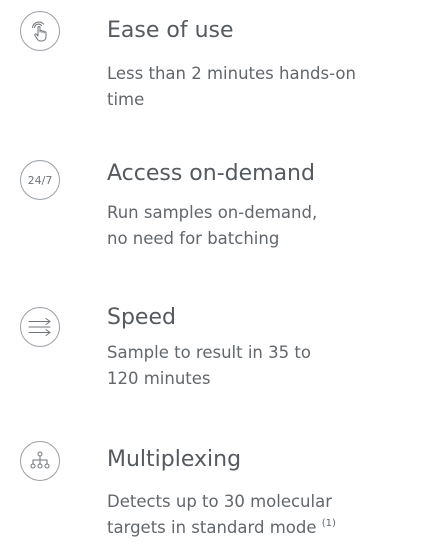 This screenshot has height=556, width=443. I want to click on hand-pointer-icon, so click(40, 31).